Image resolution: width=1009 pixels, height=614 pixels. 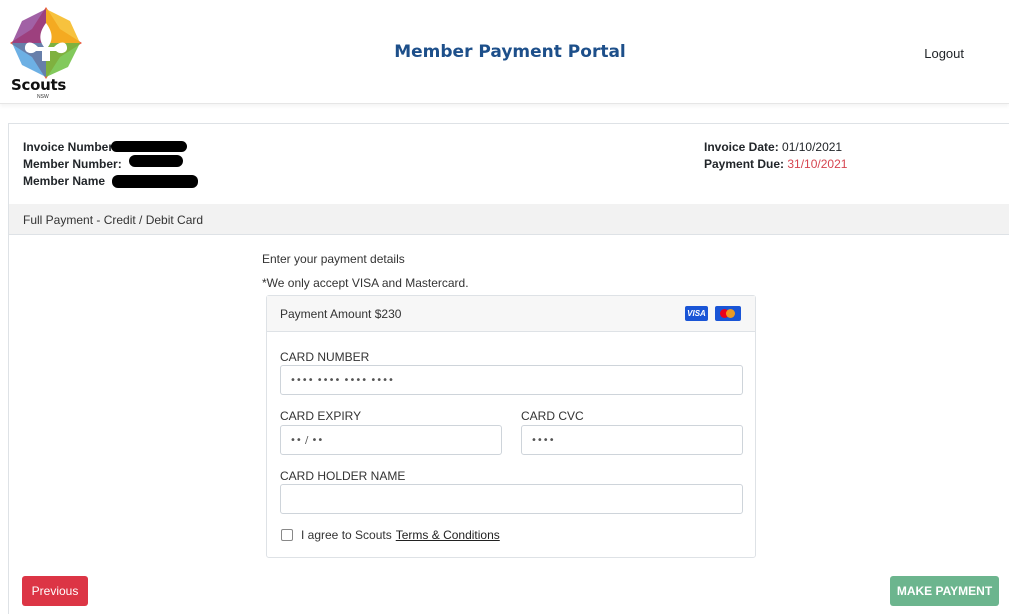 What do you see at coordinates (391, 440) in the screenshot?
I see `card-expiry-input` at bounding box center [391, 440].